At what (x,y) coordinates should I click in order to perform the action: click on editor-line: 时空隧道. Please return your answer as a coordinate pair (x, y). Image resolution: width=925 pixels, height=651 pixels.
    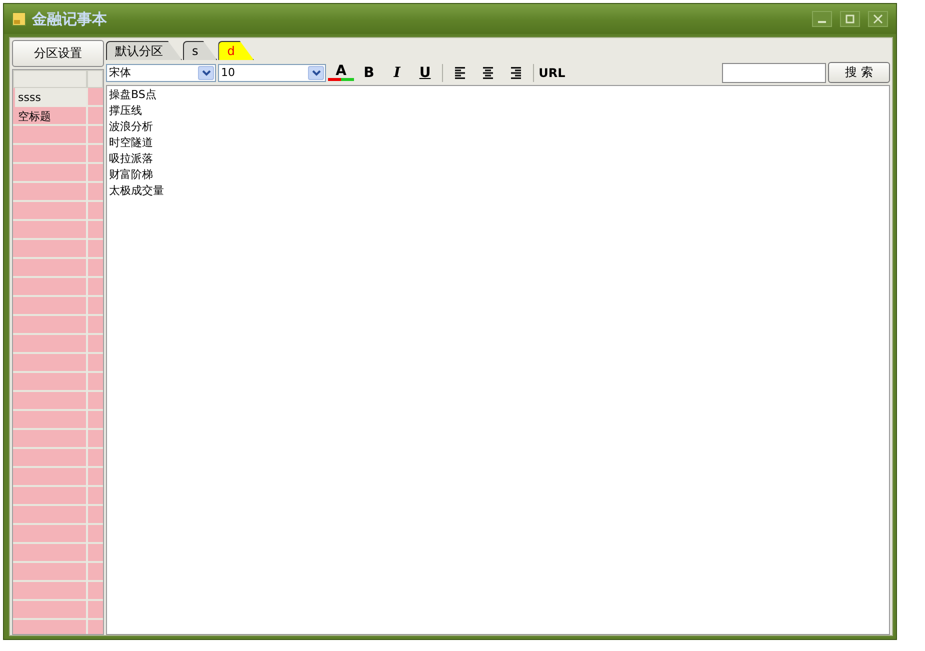
    Looking at the image, I should click on (131, 143).